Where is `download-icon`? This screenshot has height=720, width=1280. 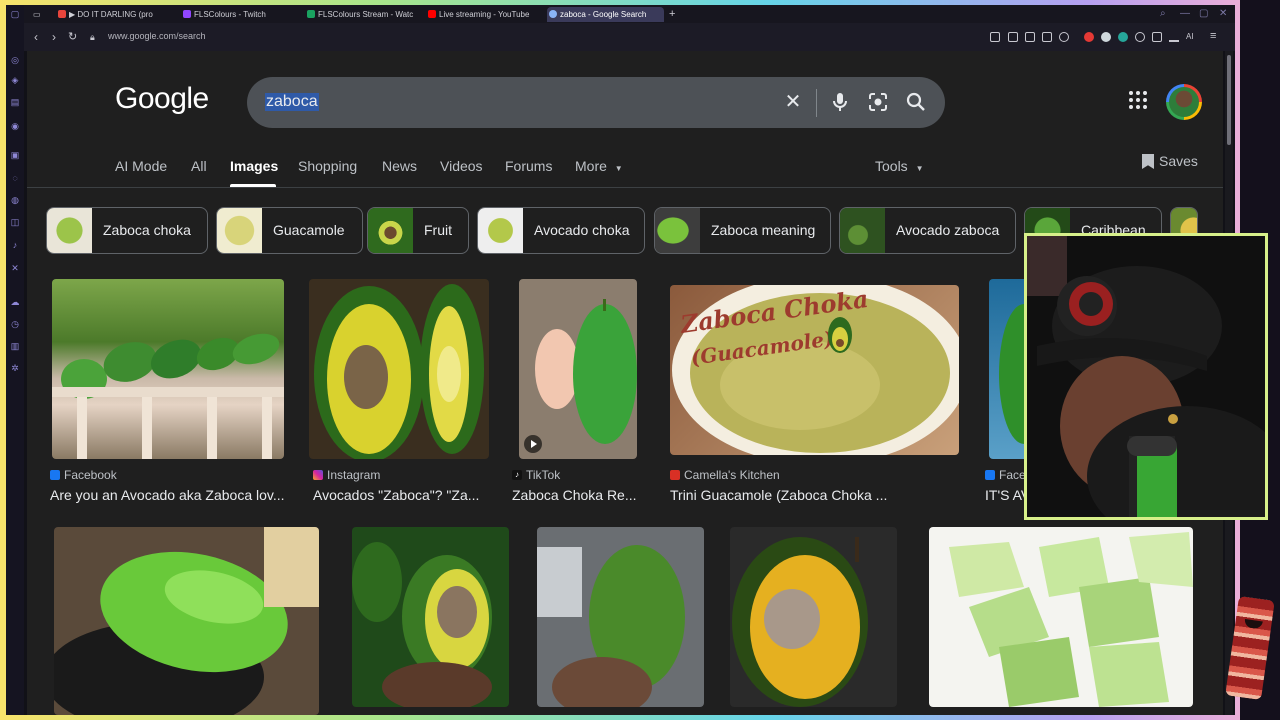
download-icon is located at coordinates (1174, 37).